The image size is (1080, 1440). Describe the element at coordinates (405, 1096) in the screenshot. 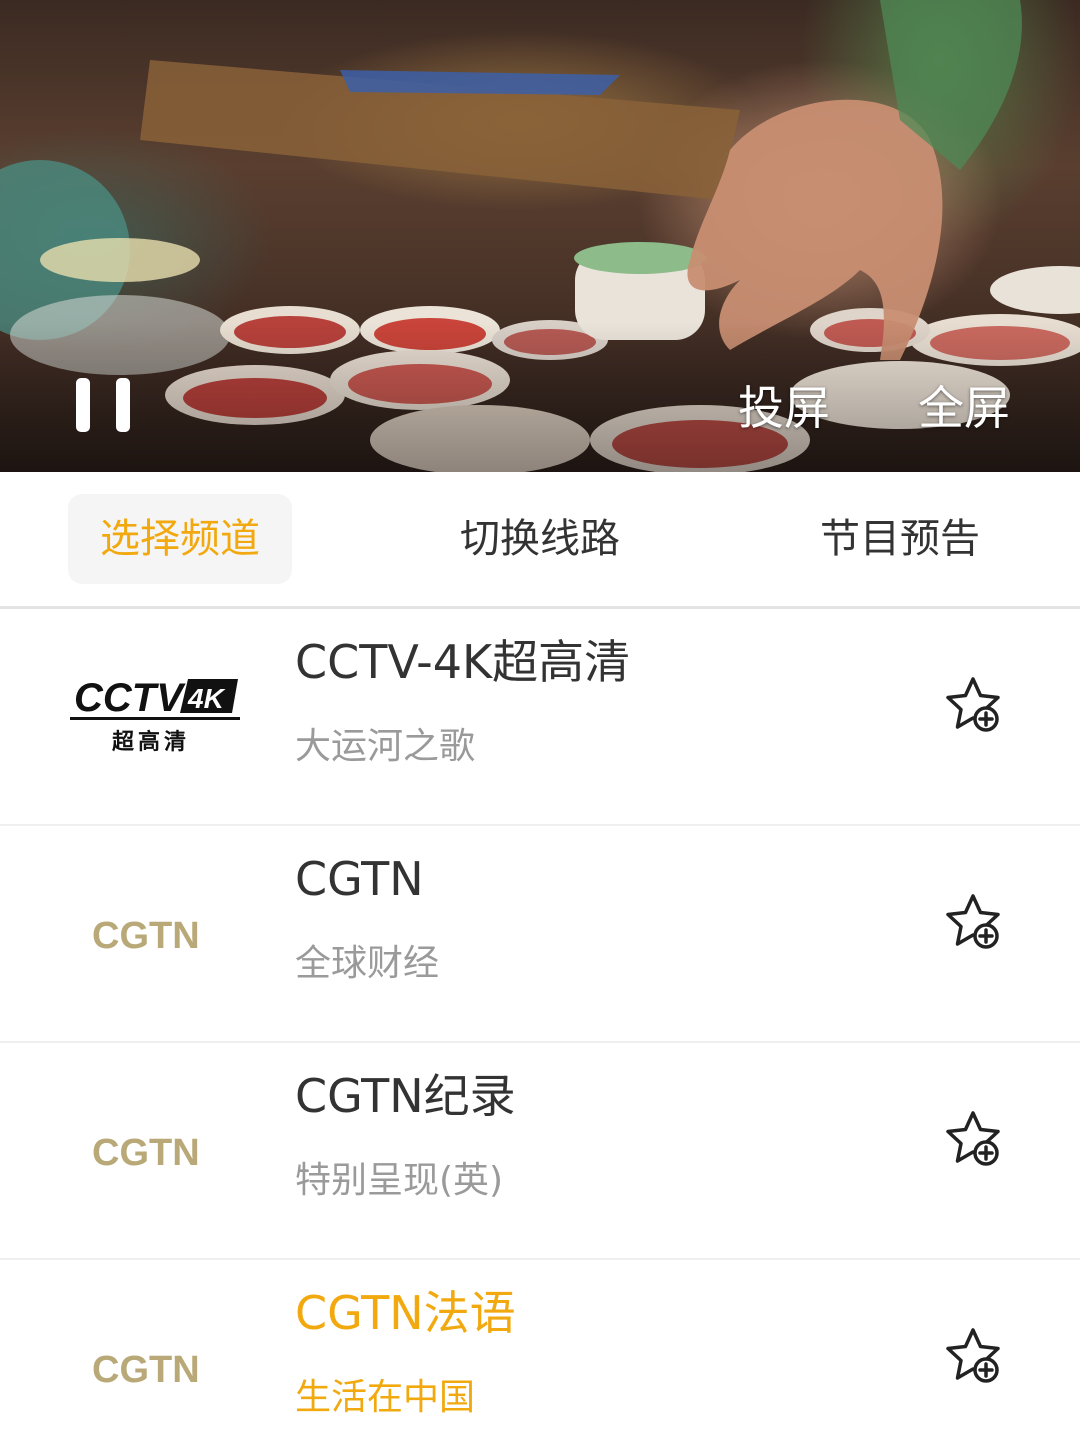

I see `channel-name: CGTN纪录` at that location.